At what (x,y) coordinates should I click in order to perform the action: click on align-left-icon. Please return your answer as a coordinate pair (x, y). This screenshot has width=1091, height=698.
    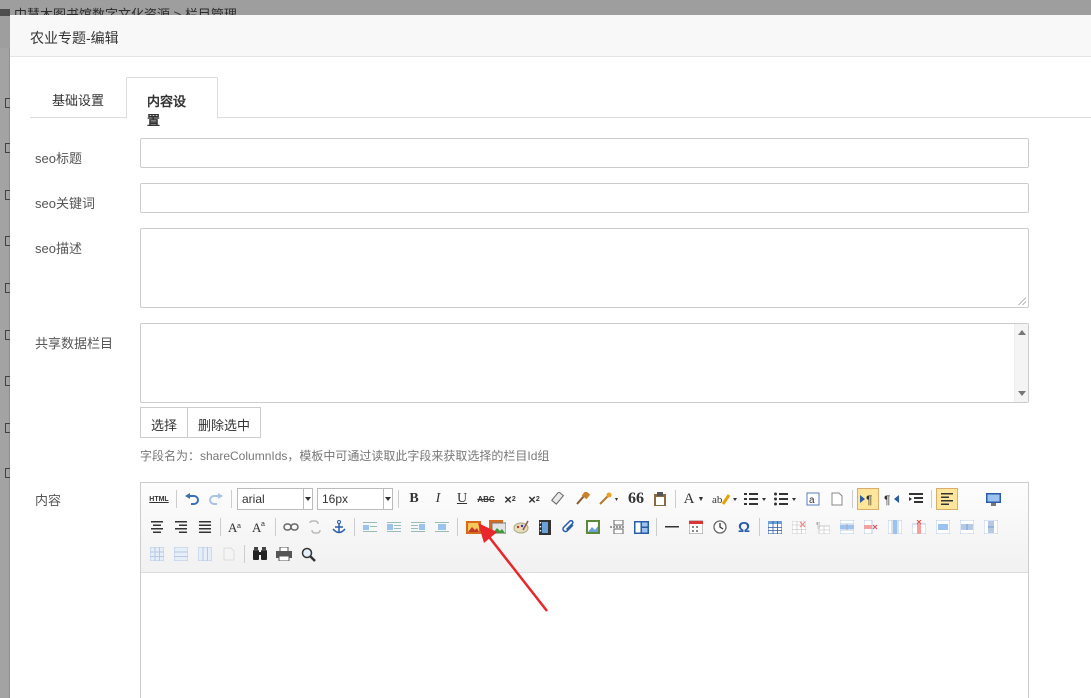
    Looking at the image, I should click on (947, 499).